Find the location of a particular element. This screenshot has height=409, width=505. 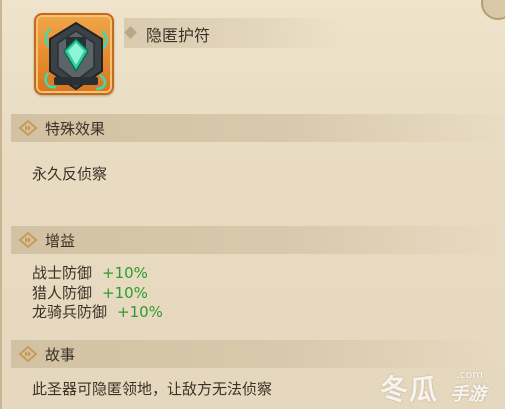

bonus-row: 龙骑兵防御 +10% is located at coordinates (97, 311).